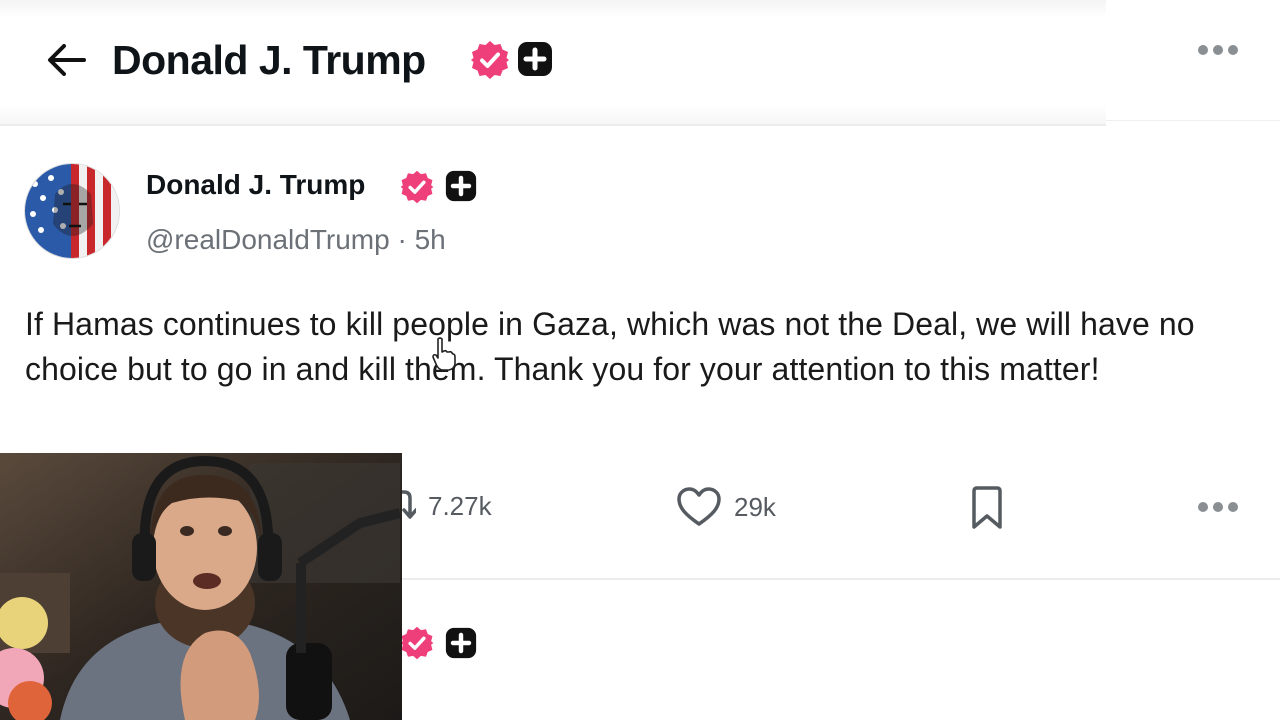  I want to click on header-more-button, so click(1218, 50).